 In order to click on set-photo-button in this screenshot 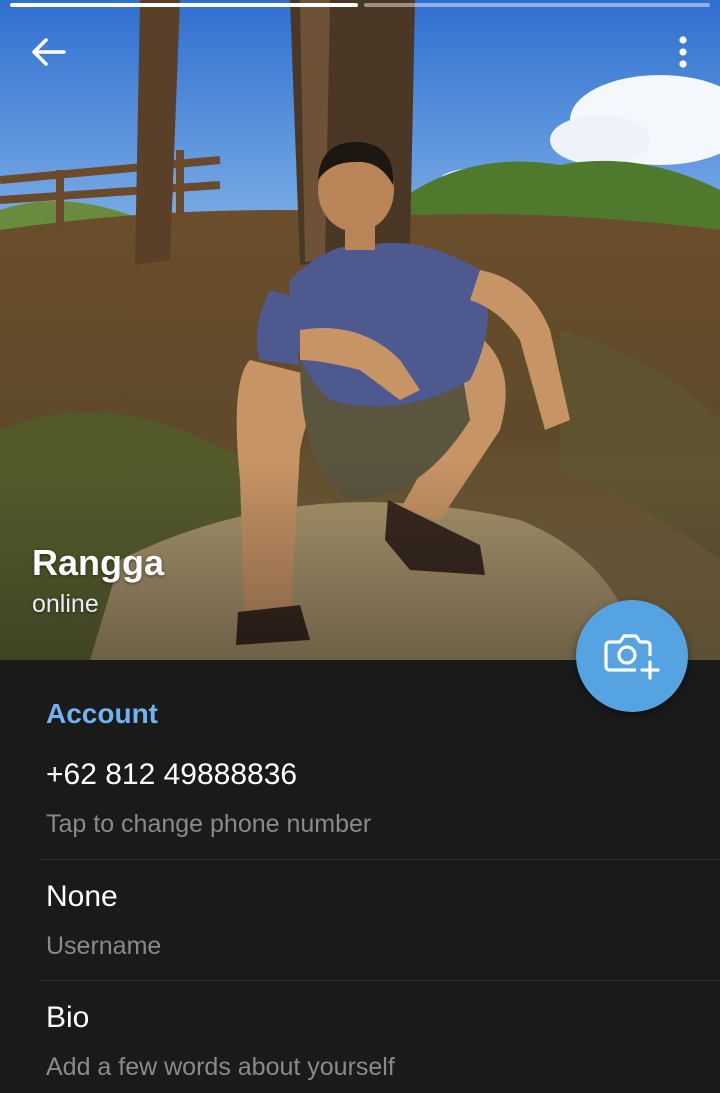, I will do `click(632, 656)`.